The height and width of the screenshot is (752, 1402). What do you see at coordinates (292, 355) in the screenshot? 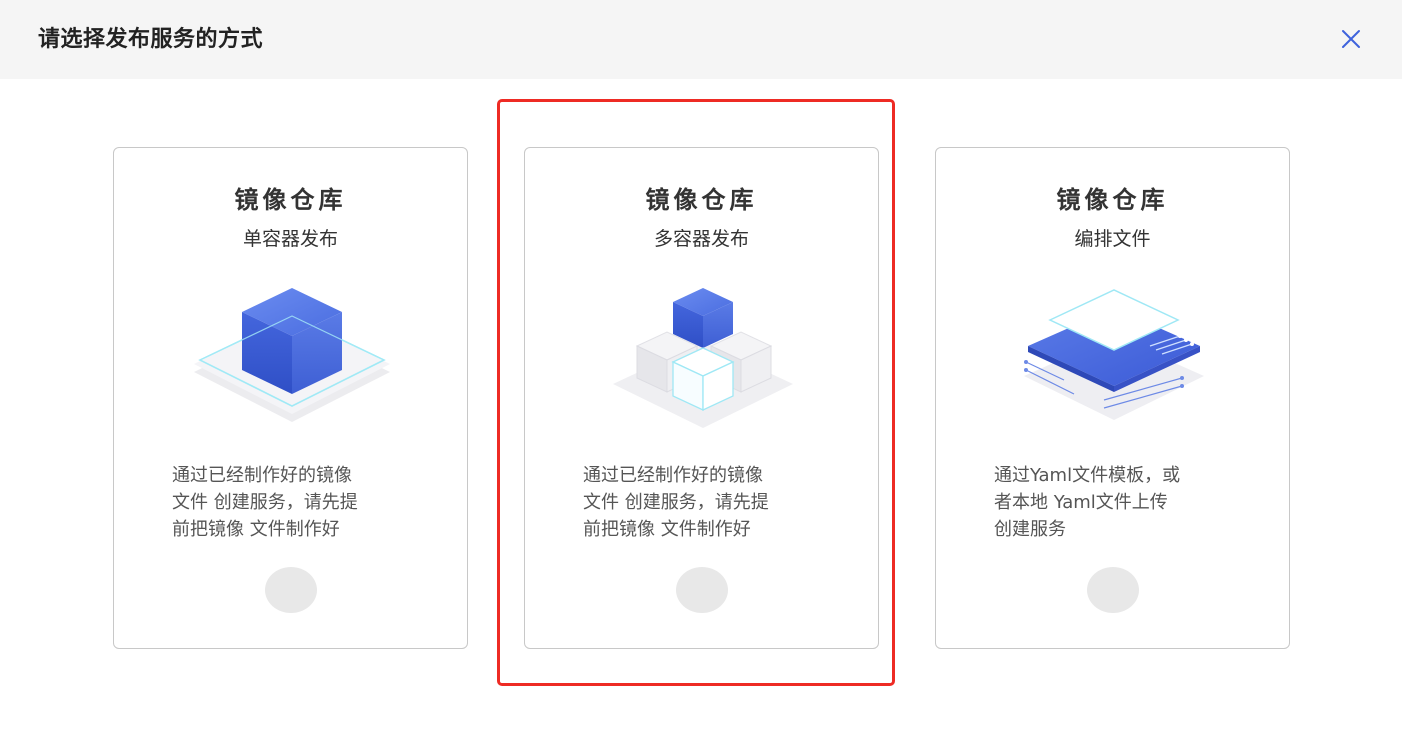
I see `single-cube-icon` at bounding box center [292, 355].